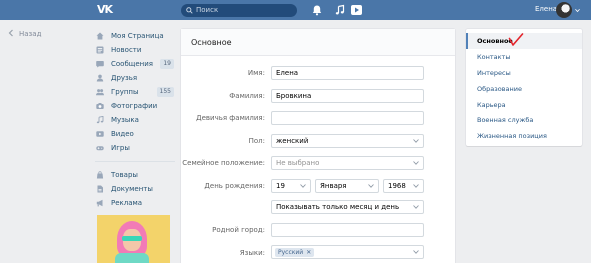 The image size is (591, 263). Describe the element at coordinates (230, 118) in the screenshot. I see `maiden-name-label: Девичья фамилия:` at that location.